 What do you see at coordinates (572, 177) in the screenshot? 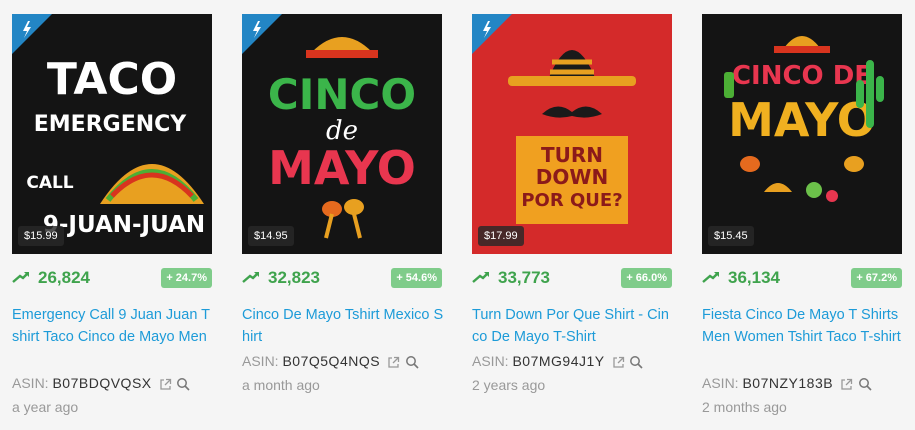
I see `art-line: DOWN` at bounding box center [572, 177].